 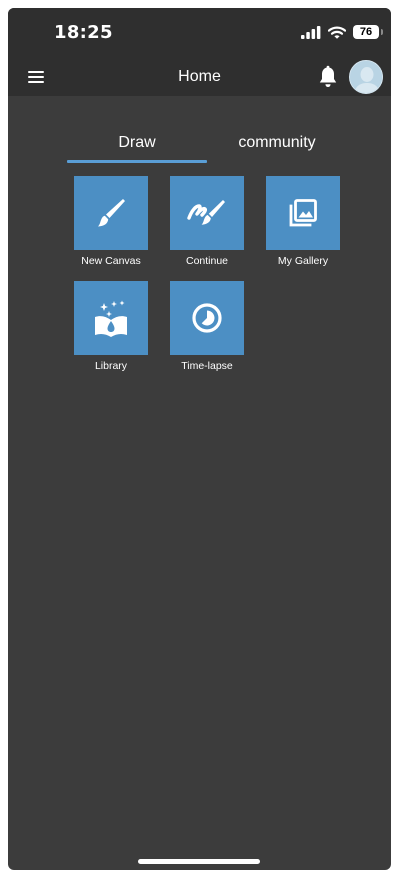 I want to click on status-time: 18:25, so click(x=83, y=32).